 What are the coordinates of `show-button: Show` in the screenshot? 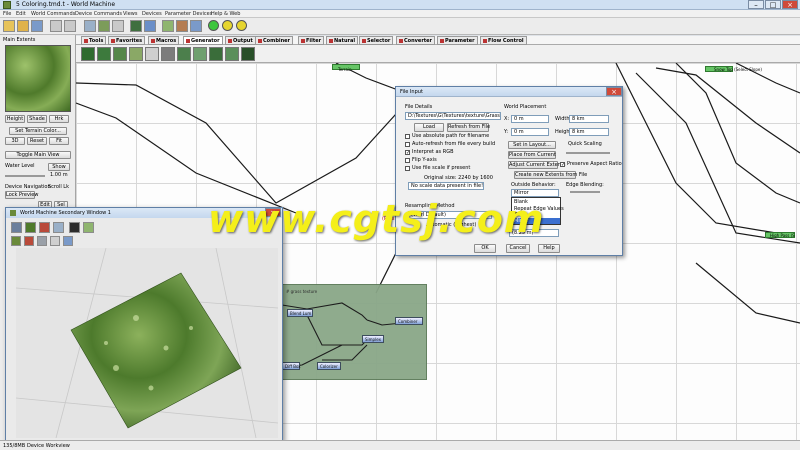 It's located at (59, 167).